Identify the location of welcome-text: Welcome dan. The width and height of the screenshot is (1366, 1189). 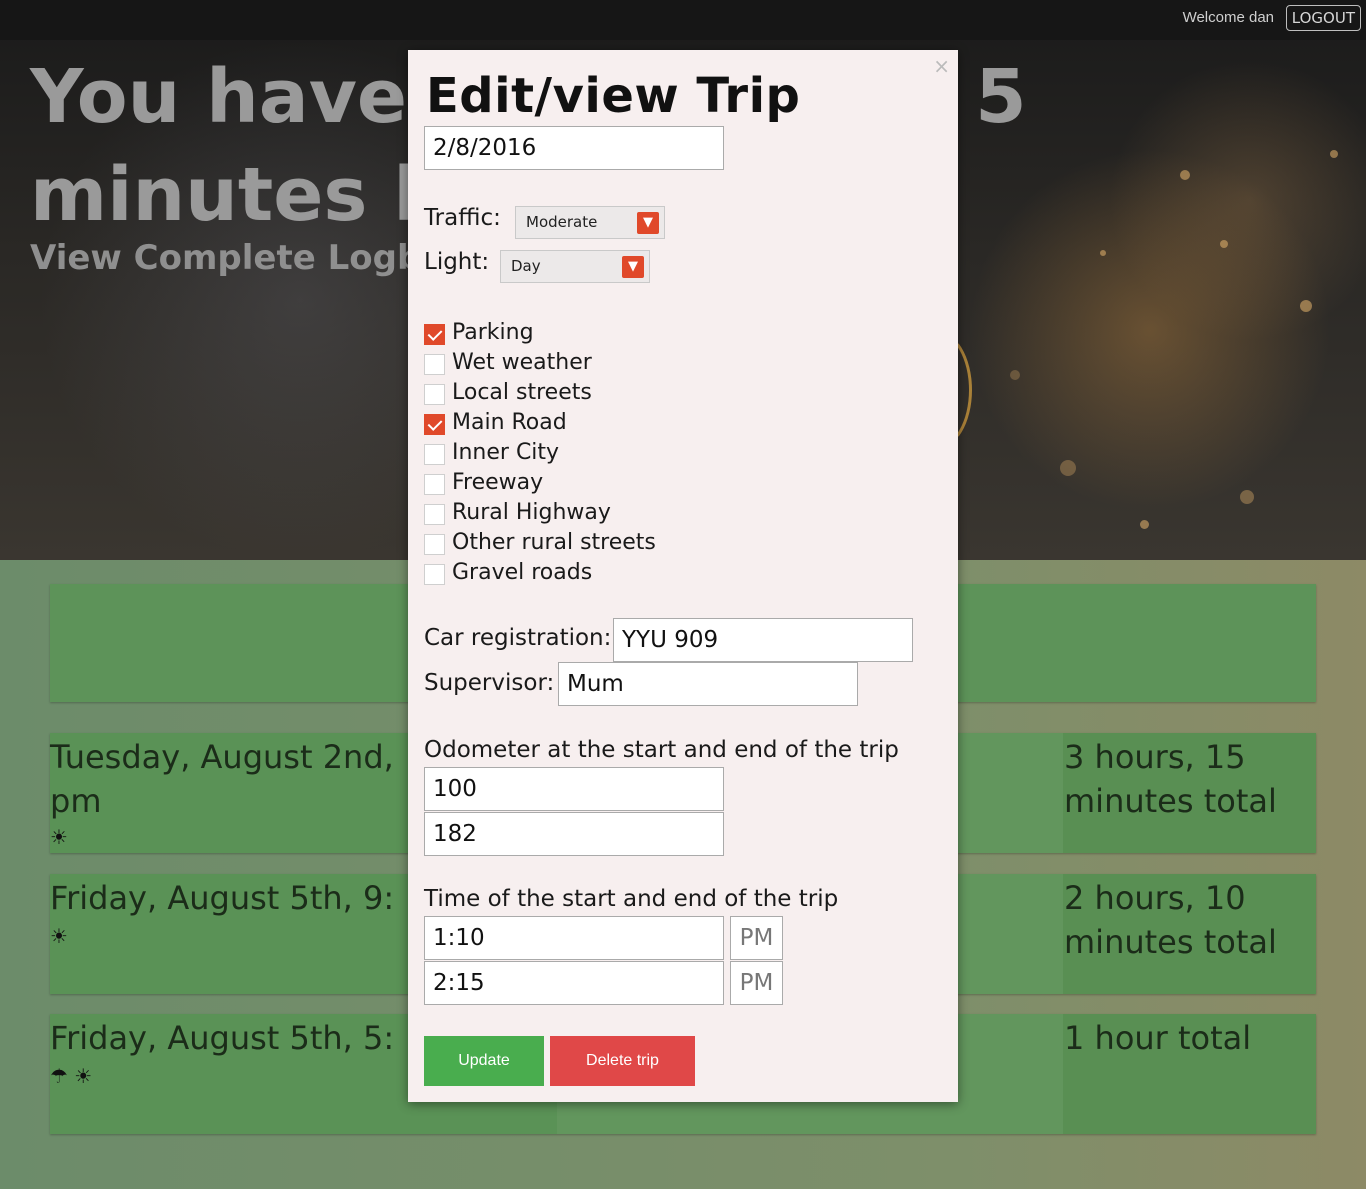
(1228, 17).